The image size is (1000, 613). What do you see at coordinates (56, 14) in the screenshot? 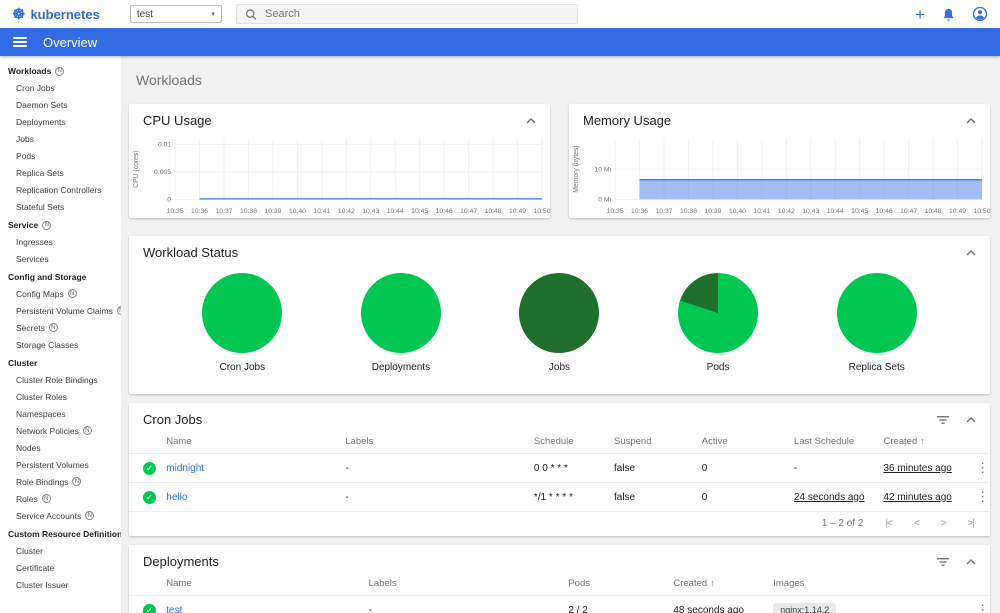
I see `kubernetes-brand: ☸ kubernetes` at bounding box center [56, 14].